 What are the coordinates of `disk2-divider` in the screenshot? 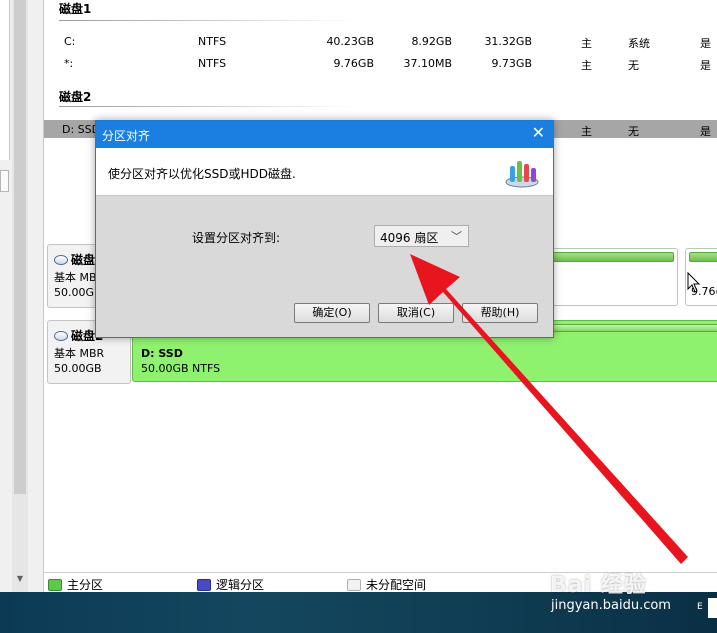 It's located at (209, 106).